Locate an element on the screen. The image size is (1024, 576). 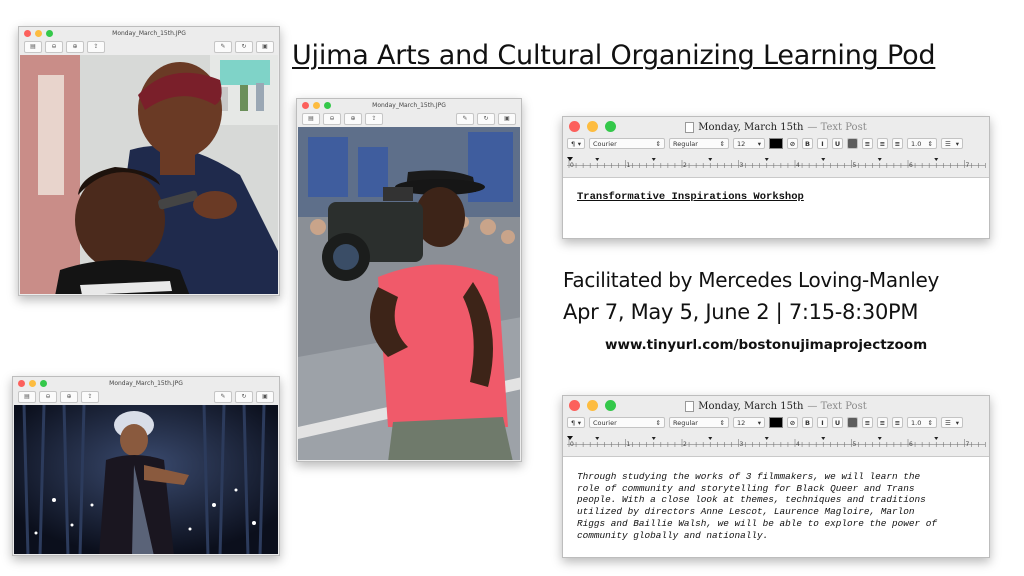
ruler-scale: 0 1 2 3 4 5 6 7 is located at coordinates (781, 163).